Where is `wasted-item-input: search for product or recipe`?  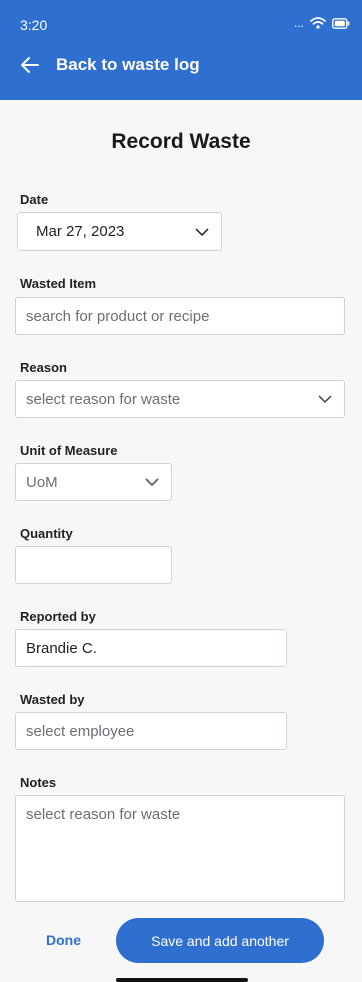 wasted-item-input: search for product or recipe is located at coordinates (180, 316).